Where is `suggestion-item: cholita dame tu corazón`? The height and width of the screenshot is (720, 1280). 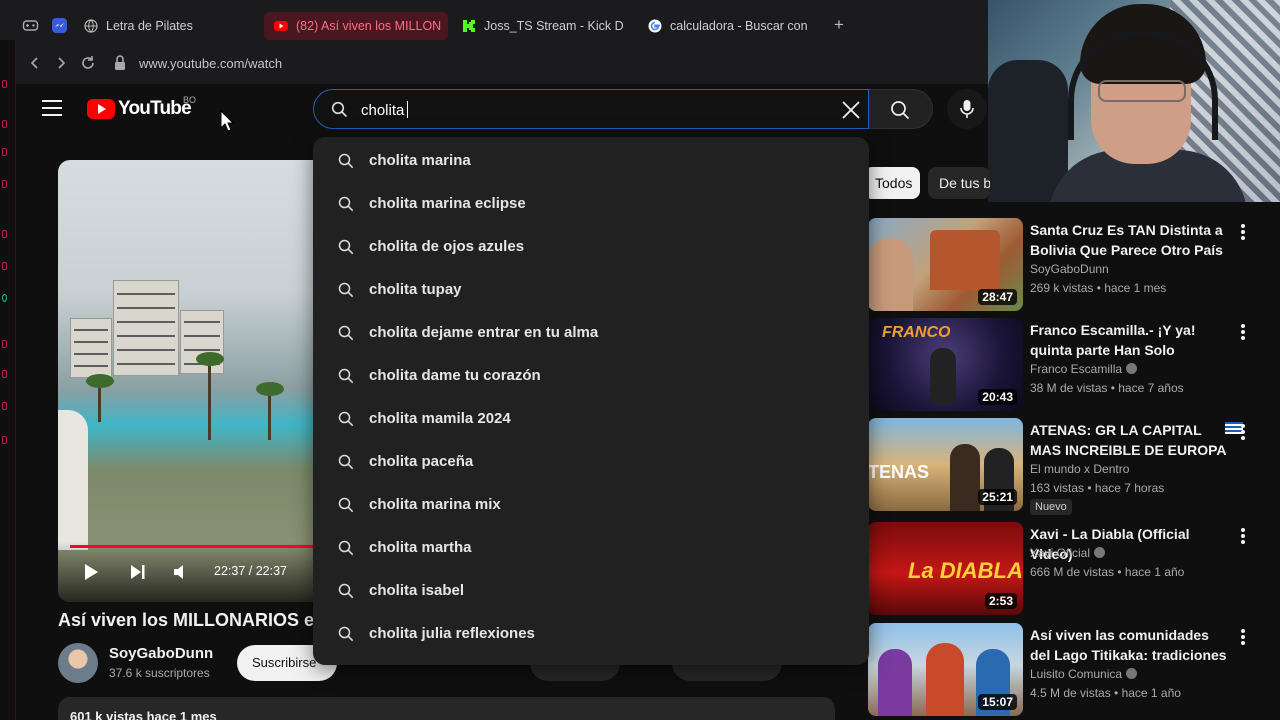 suggestion-item: cholita dame tu corazón is located at coordinates (591, 376).